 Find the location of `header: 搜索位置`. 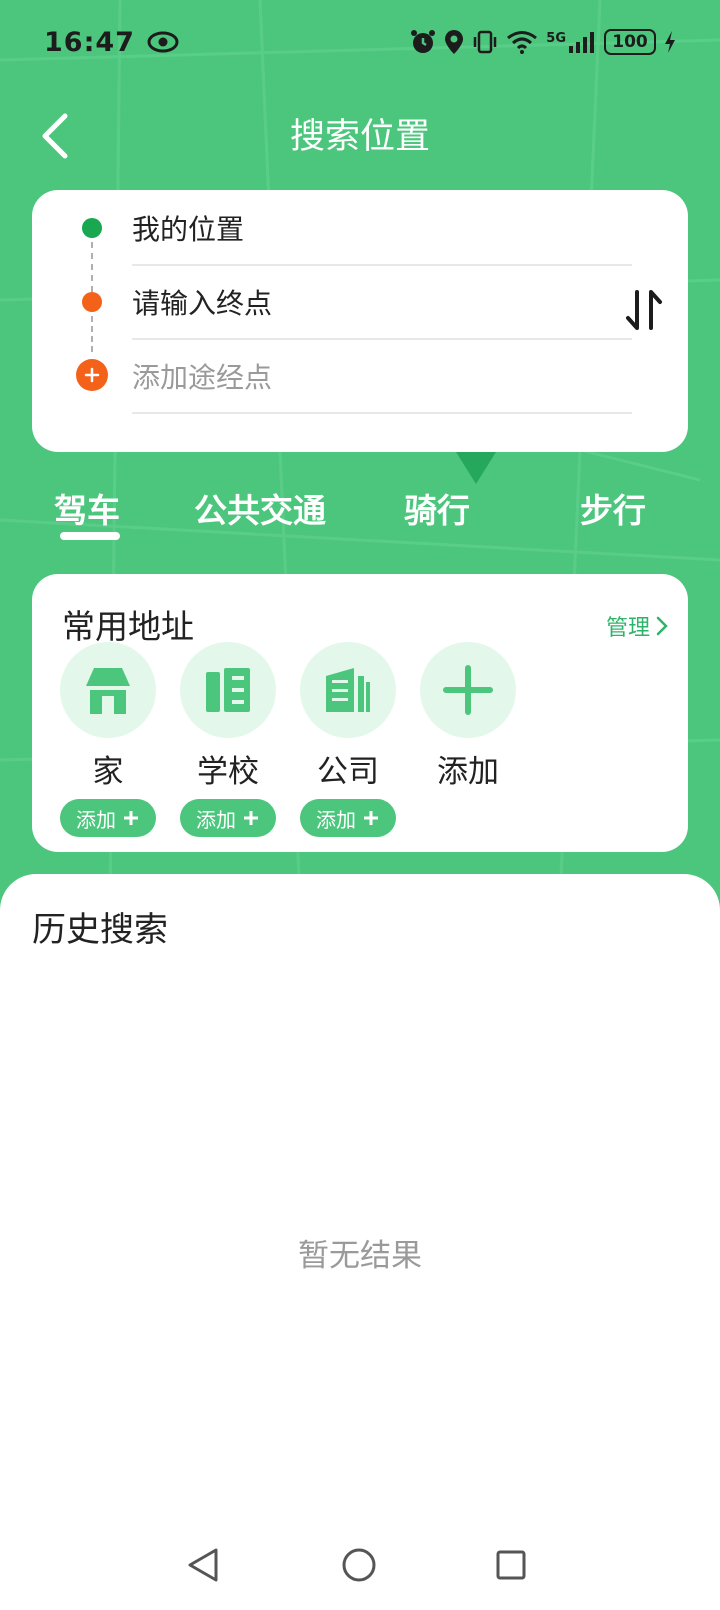

header: 搜索位置 is located at coordinates (360, 136).